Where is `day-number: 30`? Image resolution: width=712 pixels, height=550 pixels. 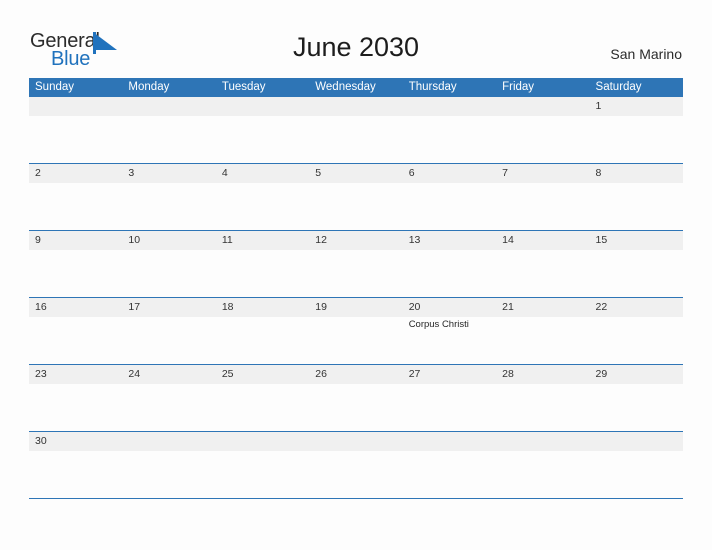 day-number: 30 is located at coordinates (75, 441).